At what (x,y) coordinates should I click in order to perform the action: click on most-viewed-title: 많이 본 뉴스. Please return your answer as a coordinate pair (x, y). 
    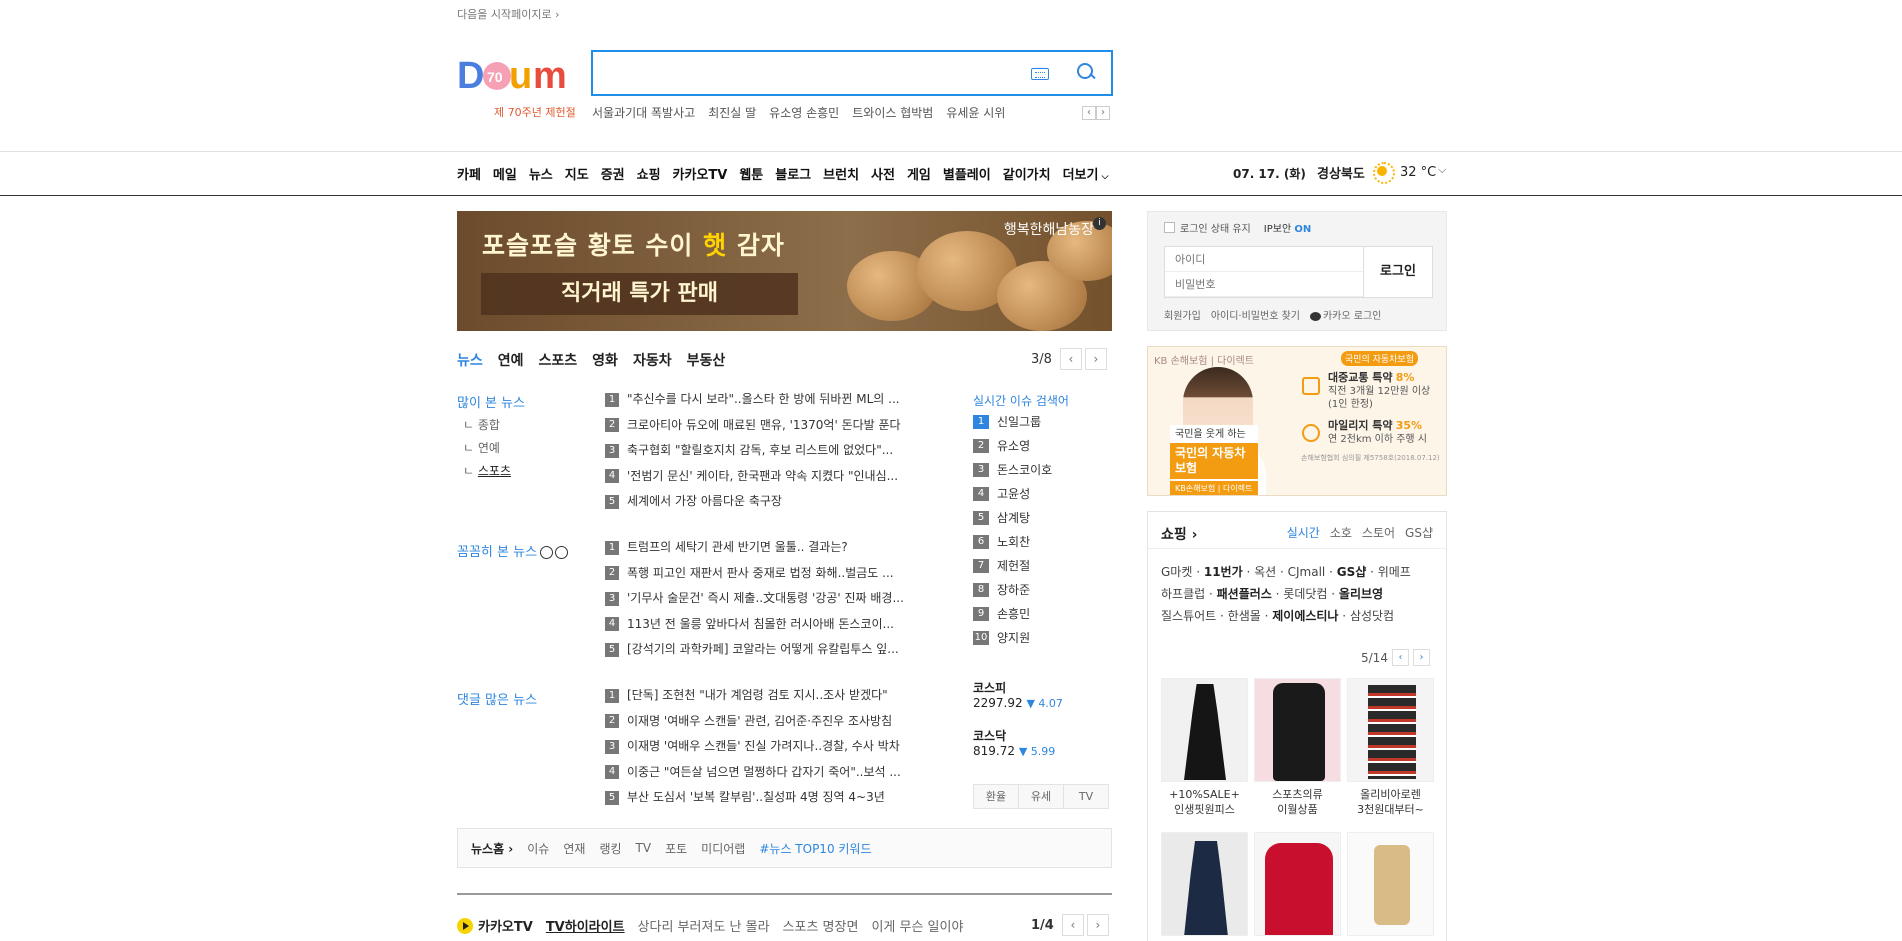
    Looking at the image, I should click on (491, 401).